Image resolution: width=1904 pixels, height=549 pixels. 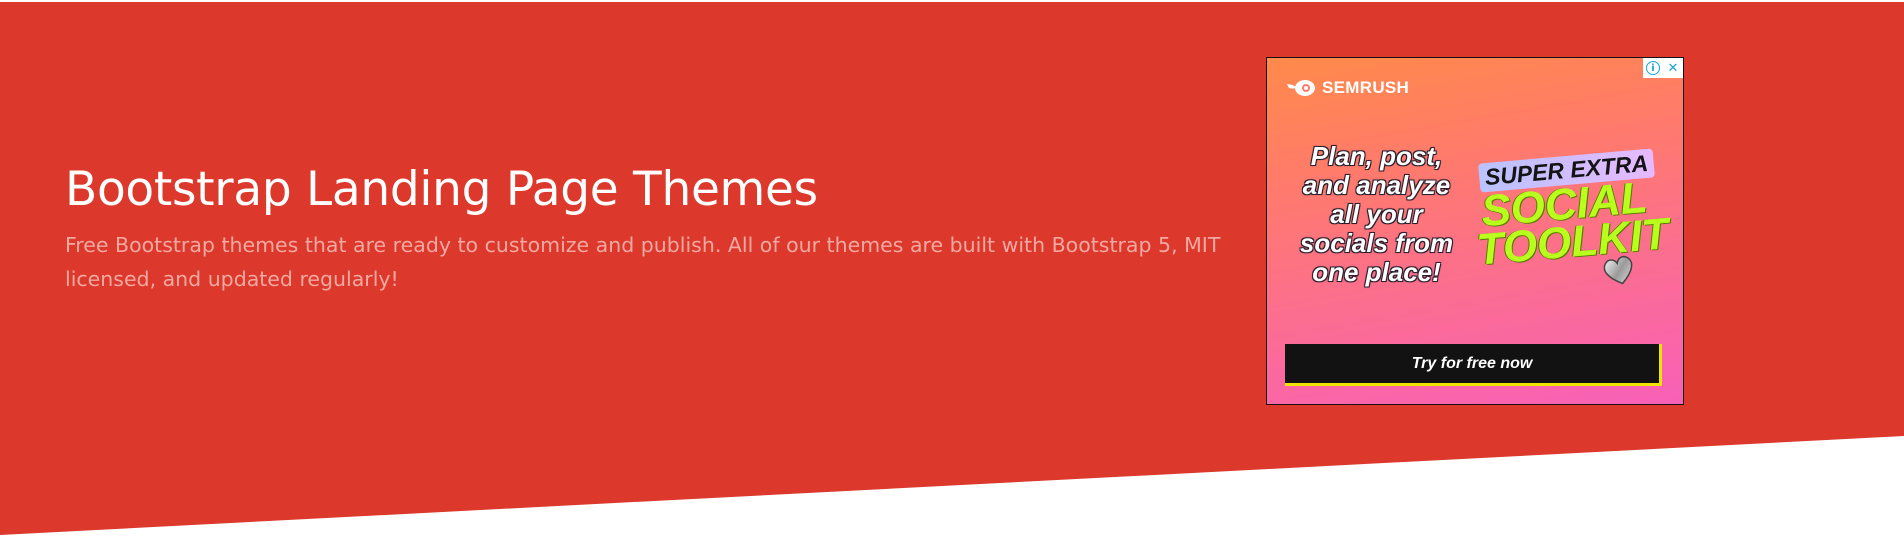 I want to click on ad-controls: i ✕, so click(x=1663, y=68).